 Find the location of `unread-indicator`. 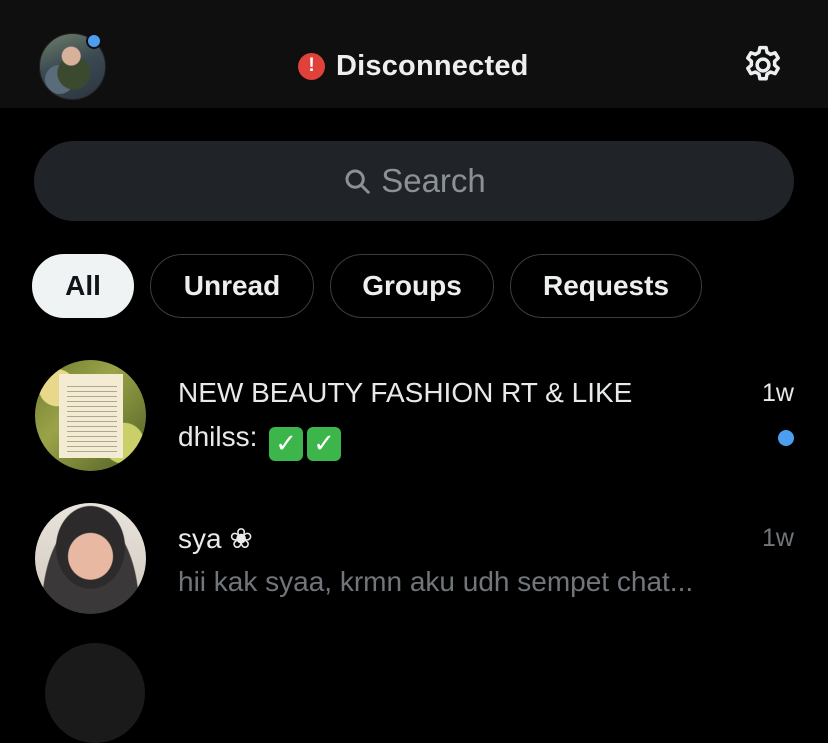

unread-indicator is located at coordinates (786, 438).